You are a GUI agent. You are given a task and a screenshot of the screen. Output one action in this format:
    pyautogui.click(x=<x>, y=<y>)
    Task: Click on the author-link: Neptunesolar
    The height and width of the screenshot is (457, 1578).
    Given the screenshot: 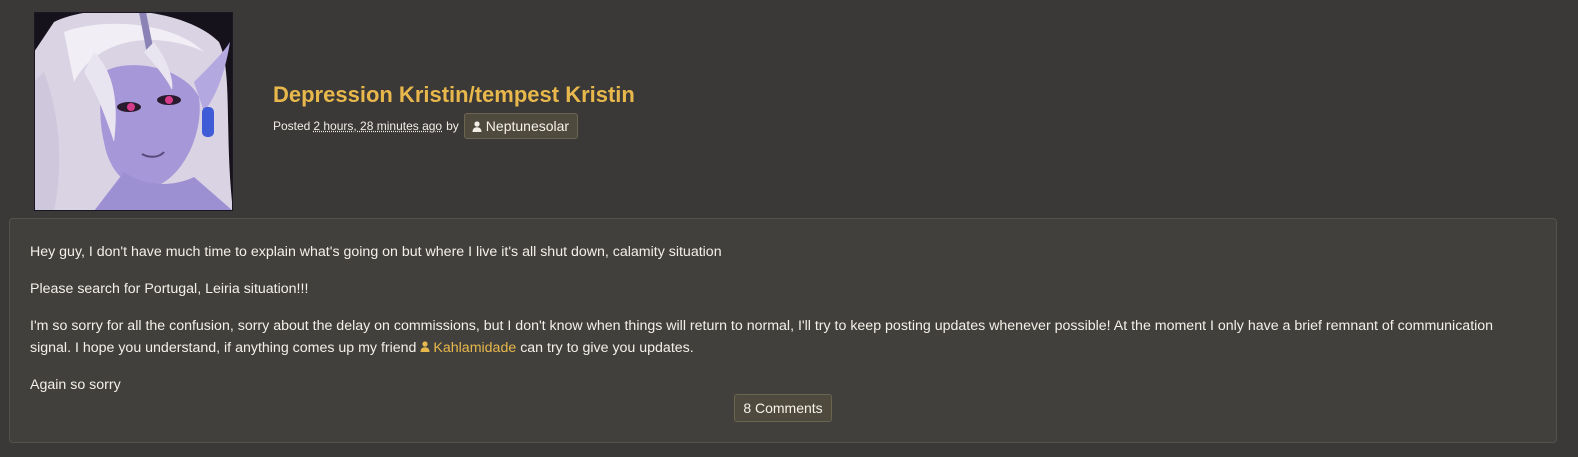 What is the action you would take?
    pyautogui.click(x=521, y=126)
    